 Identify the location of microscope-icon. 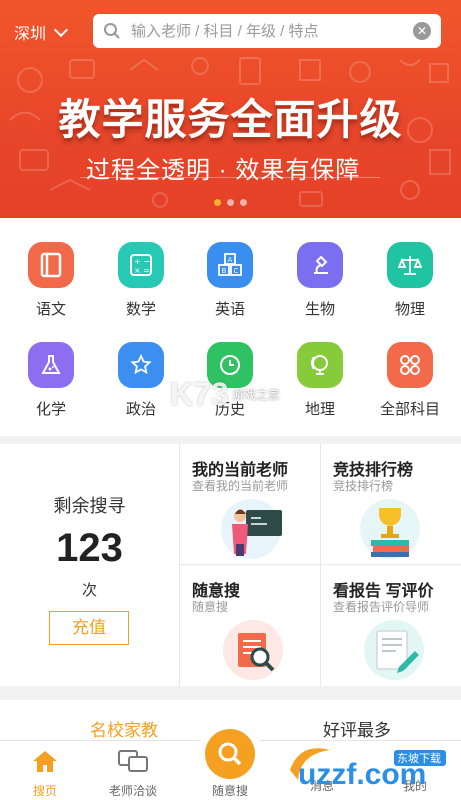
(320, 265).